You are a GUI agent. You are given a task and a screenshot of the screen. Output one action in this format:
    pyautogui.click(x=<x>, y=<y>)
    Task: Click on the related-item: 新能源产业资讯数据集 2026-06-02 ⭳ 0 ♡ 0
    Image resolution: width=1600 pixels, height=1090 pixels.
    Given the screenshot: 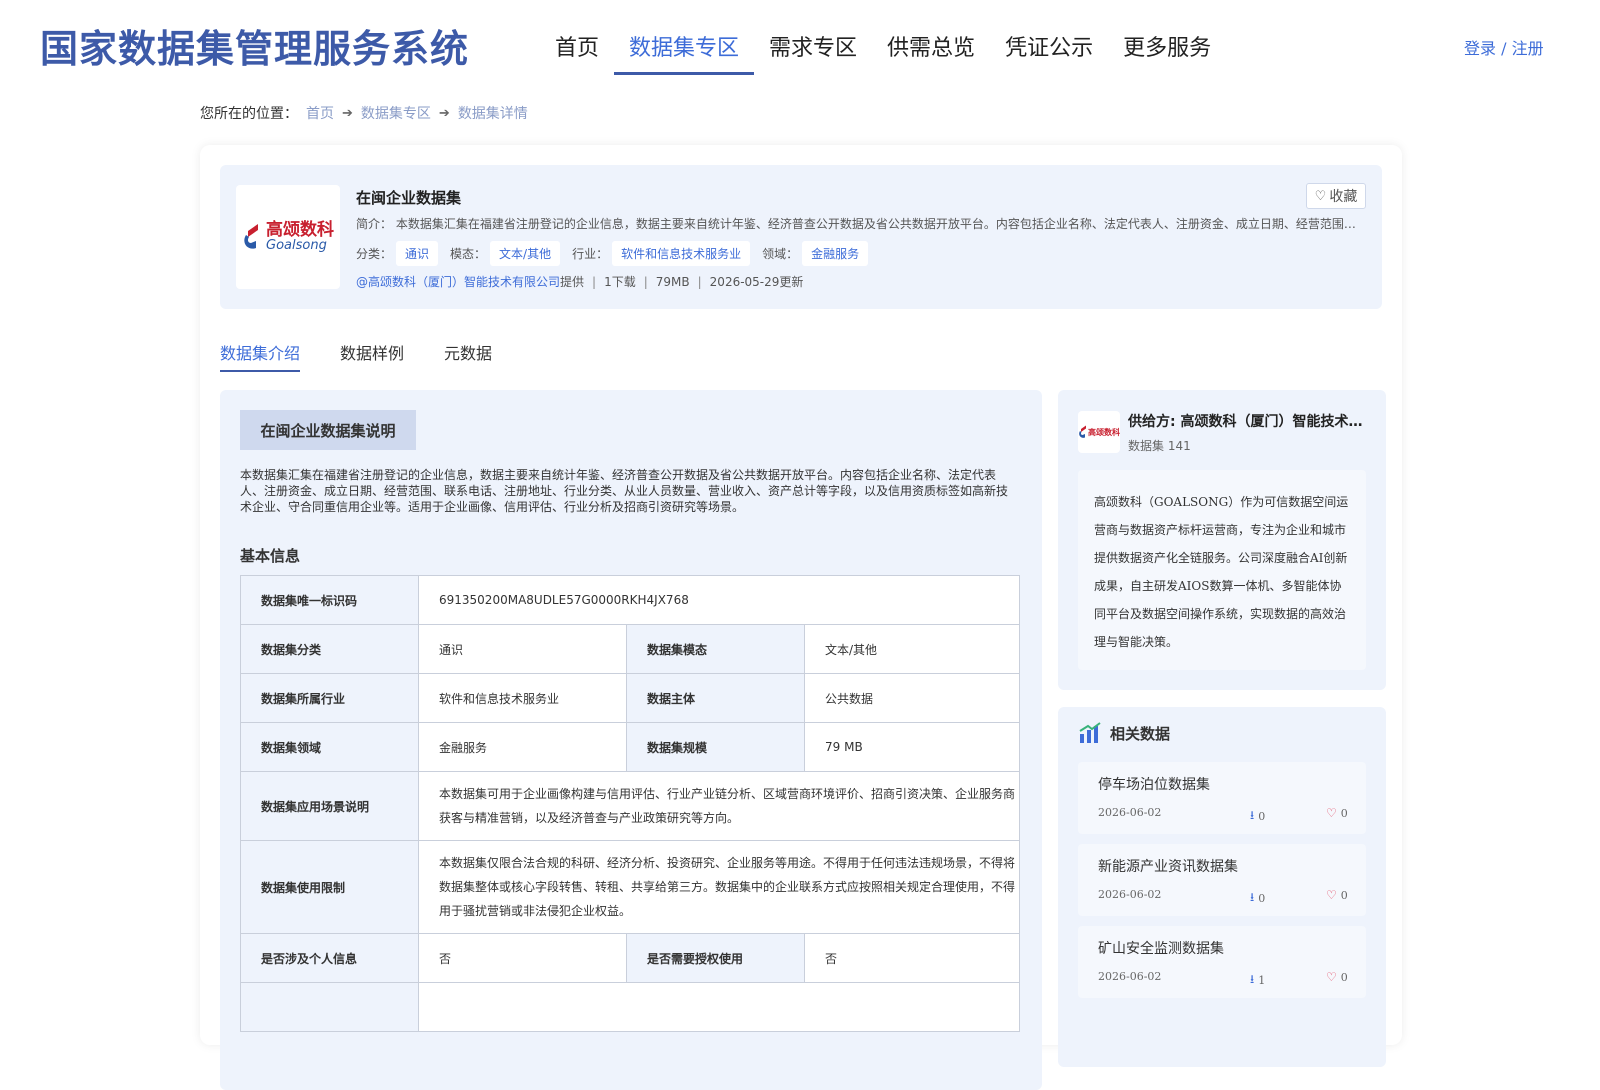 What is the action you would take?
    pyautogui.click(x=1222, y=880)
    